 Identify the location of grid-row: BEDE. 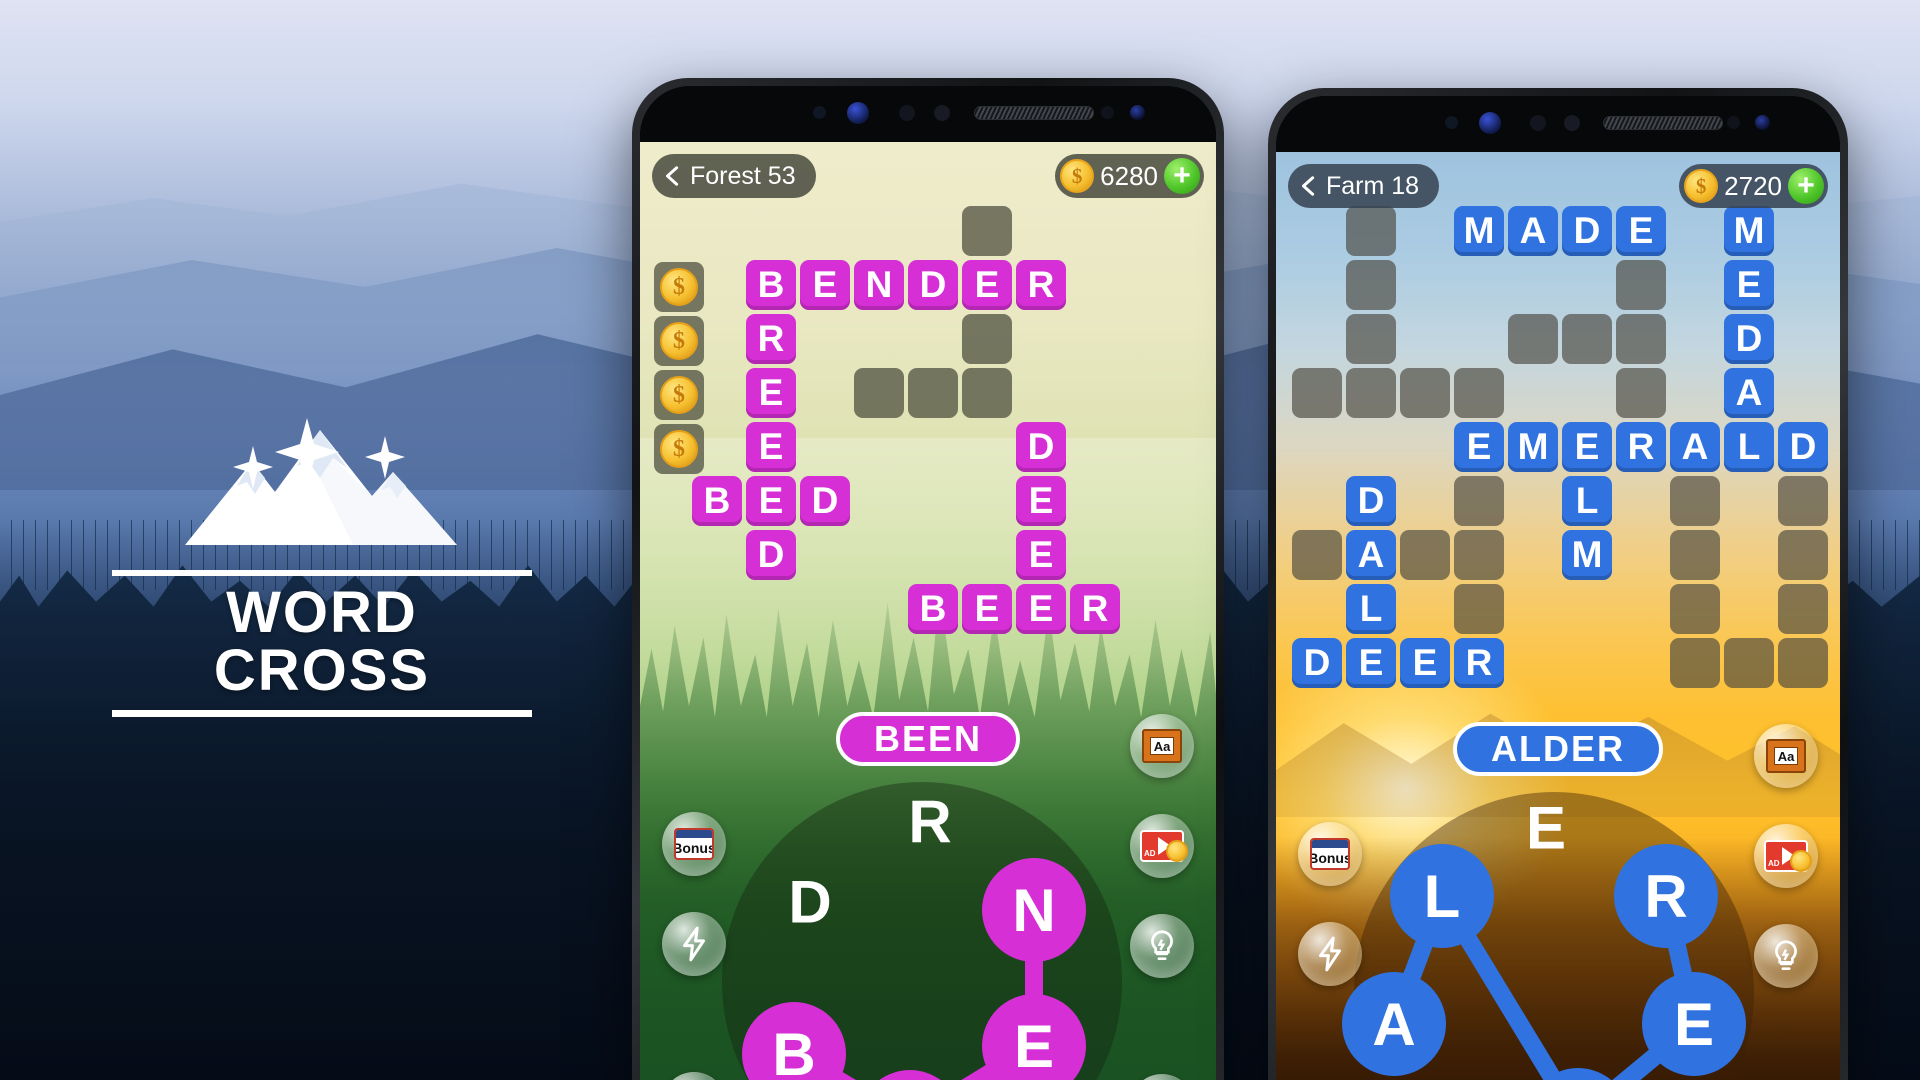
(908, 501).